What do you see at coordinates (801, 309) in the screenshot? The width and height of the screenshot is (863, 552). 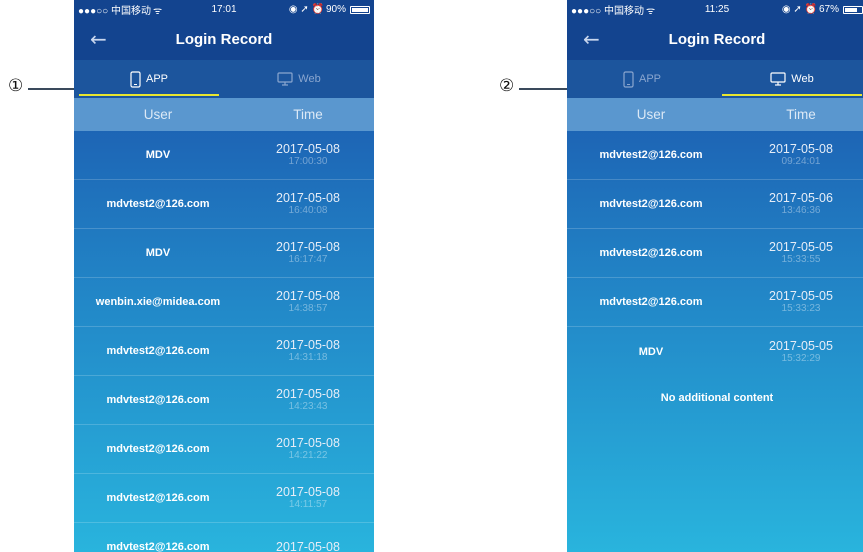 I see `row-clock: 15:33:23` at bounding box center [801, 309].